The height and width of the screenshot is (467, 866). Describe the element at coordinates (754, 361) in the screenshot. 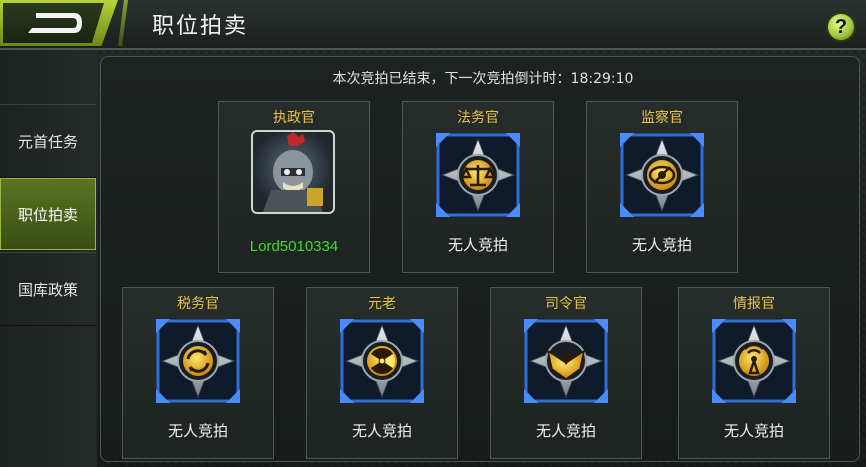

I see `signal-icon` at that location.